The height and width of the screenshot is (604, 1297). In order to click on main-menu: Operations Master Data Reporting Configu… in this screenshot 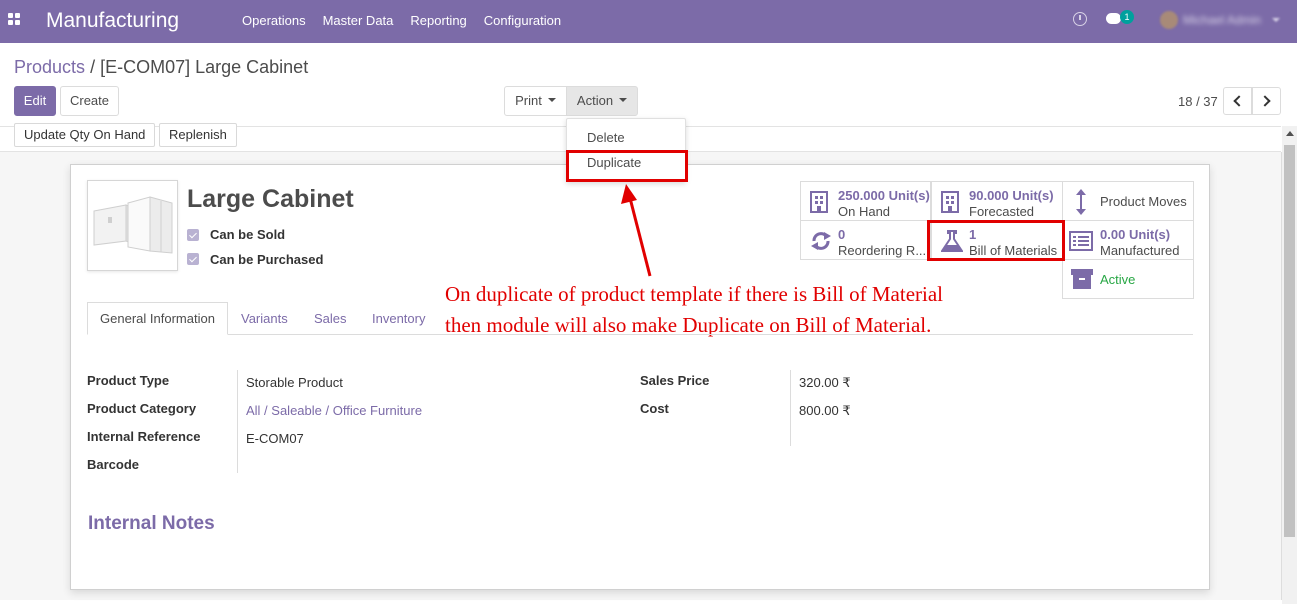, I will do `click(410, 20)`.